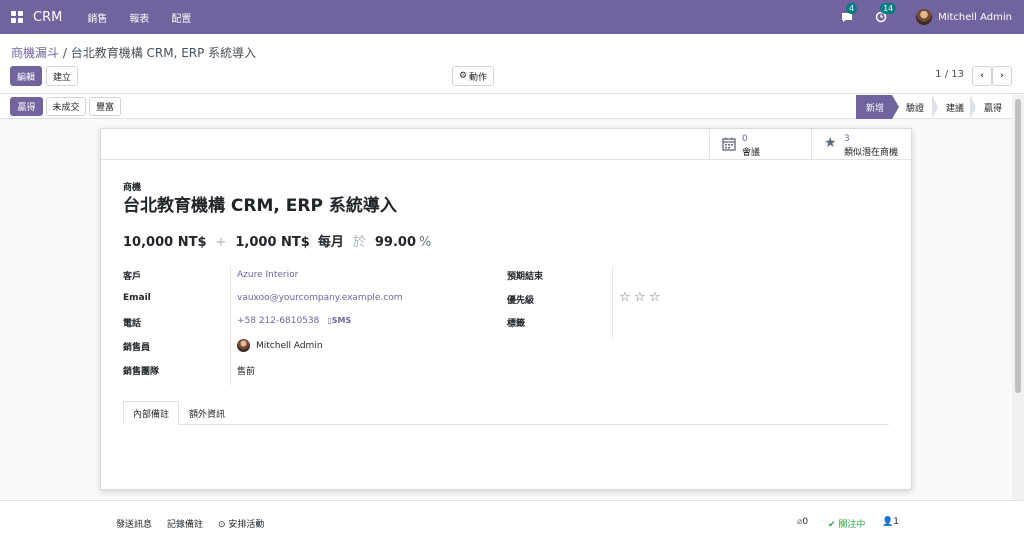 Image resolution: width=1024 pixels, height=545 pixels. Describe the element at coordinates (164, 242) in the screenshot. I see `expected-revenue: 10,000 NT$` at that location.